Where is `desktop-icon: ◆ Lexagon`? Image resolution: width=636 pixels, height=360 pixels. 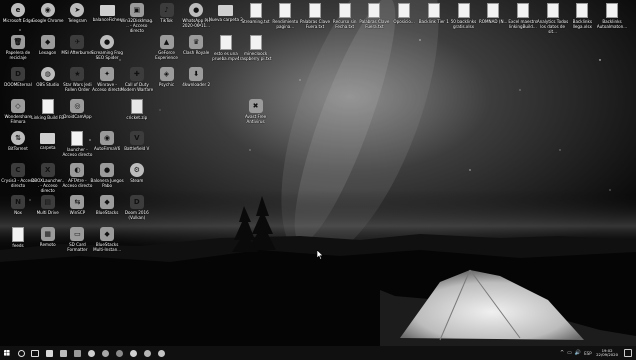 desktop-icon: ◆ Lexagon is located at coordinates (48, 45).